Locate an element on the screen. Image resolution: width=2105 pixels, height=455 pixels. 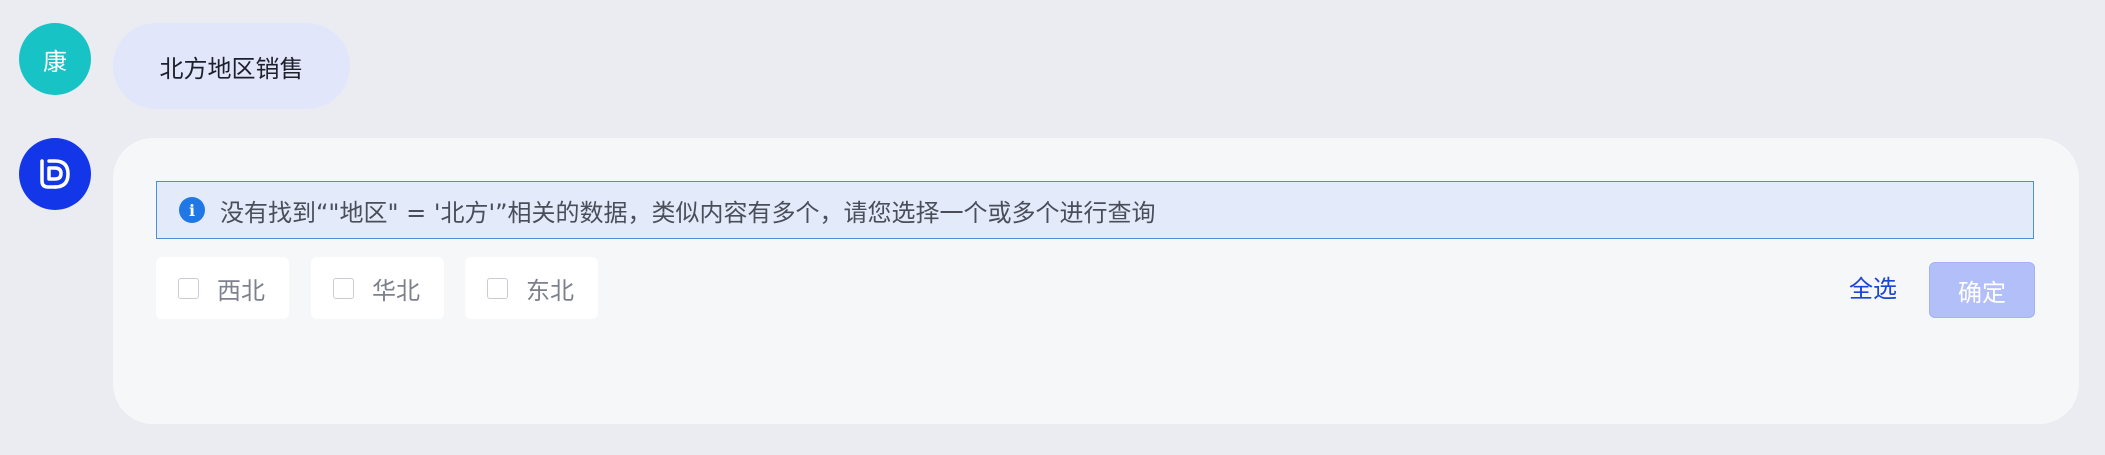
user-avatar: 康 is located at coordinates (55, 59).